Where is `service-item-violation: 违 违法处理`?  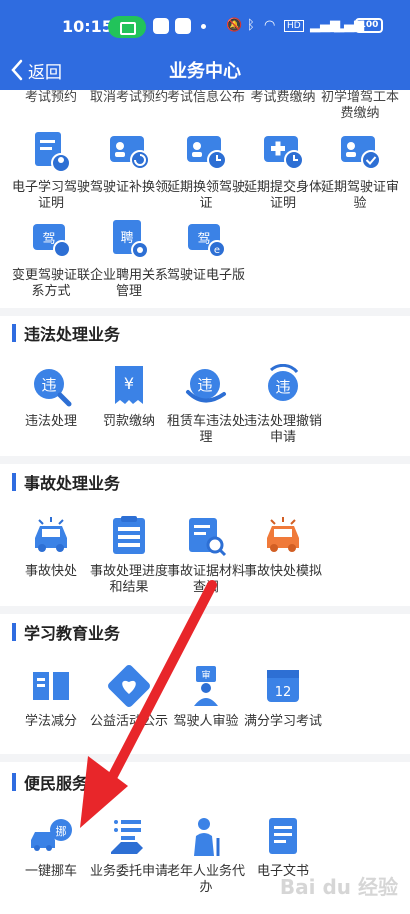 service-item-violation: 违 违法处理 is located at coordinates (51, 397).